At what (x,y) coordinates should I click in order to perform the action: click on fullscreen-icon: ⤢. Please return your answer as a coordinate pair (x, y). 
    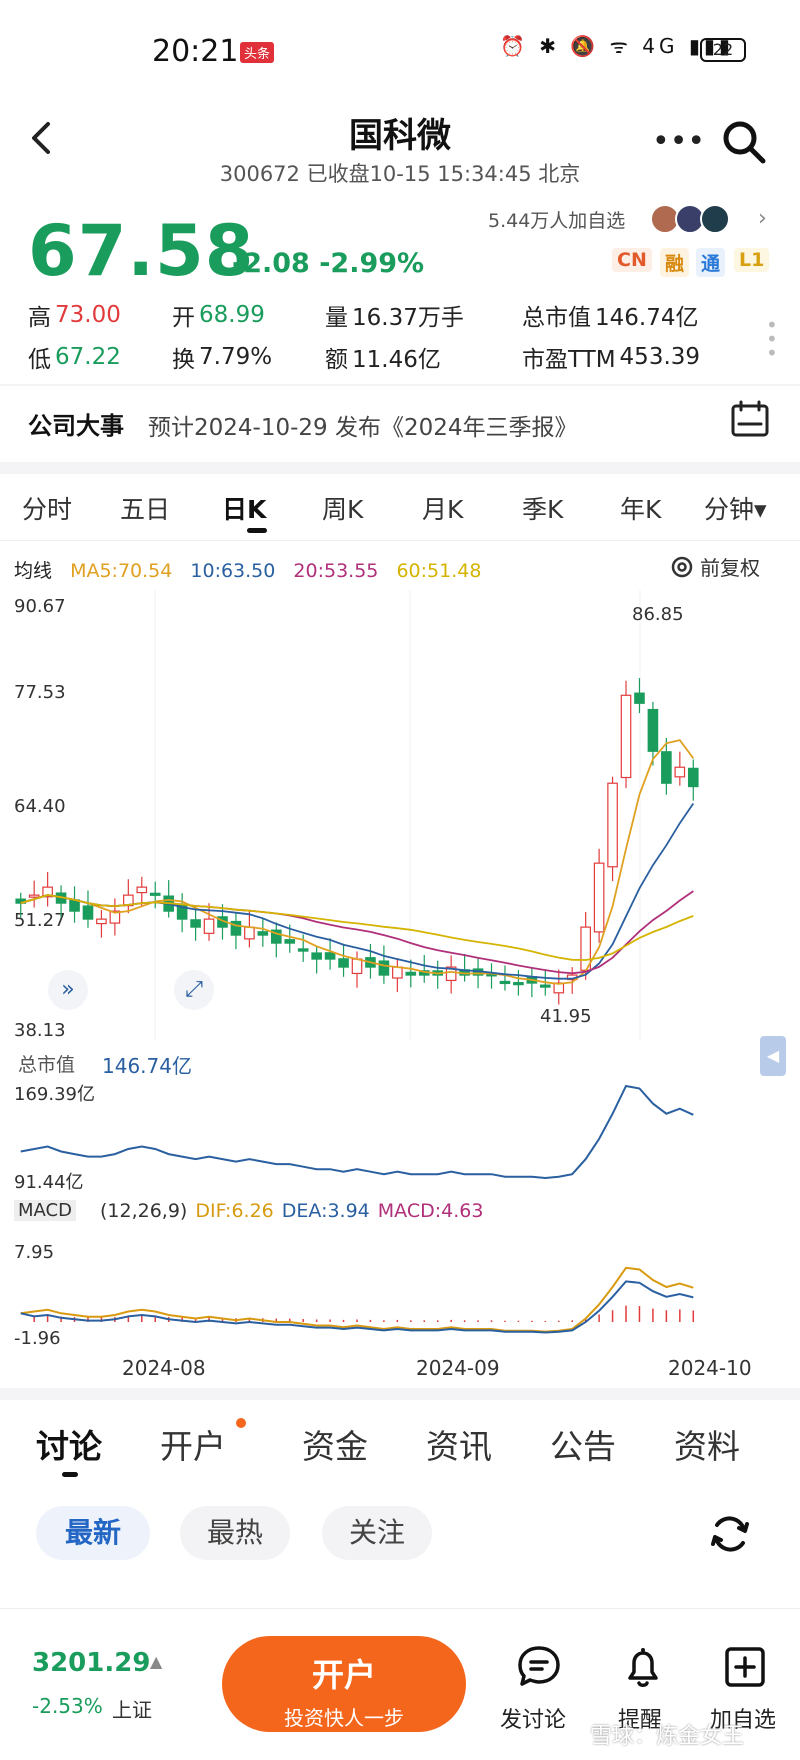
    Looking at the image, I should click on (194, 990).